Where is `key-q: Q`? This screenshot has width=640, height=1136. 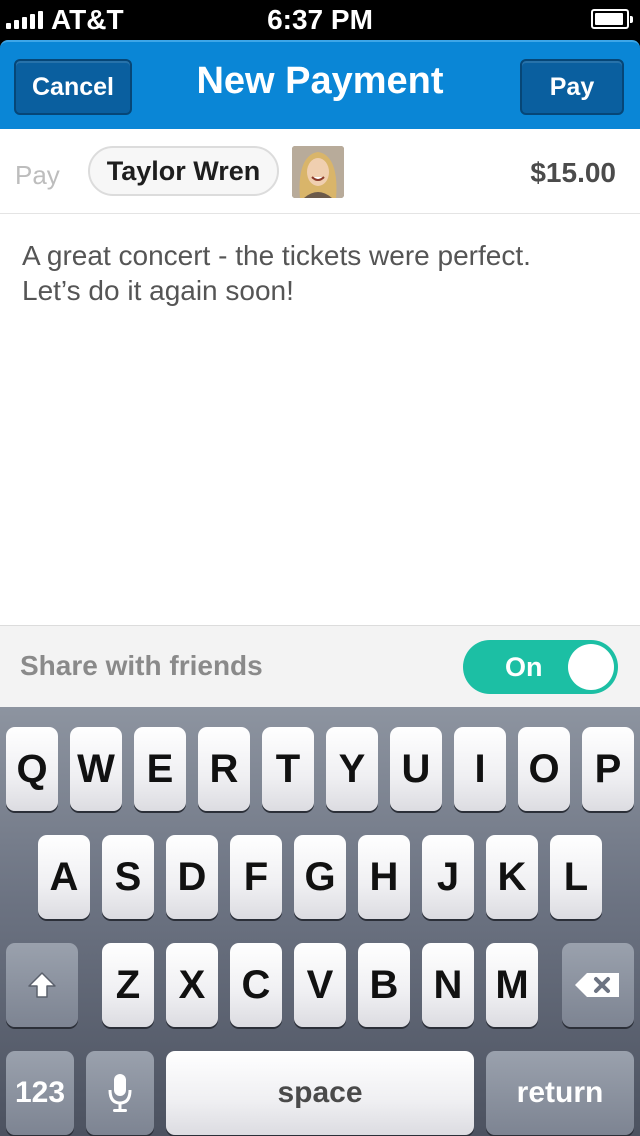
key-q: Q is located at coordinates (32, 769).